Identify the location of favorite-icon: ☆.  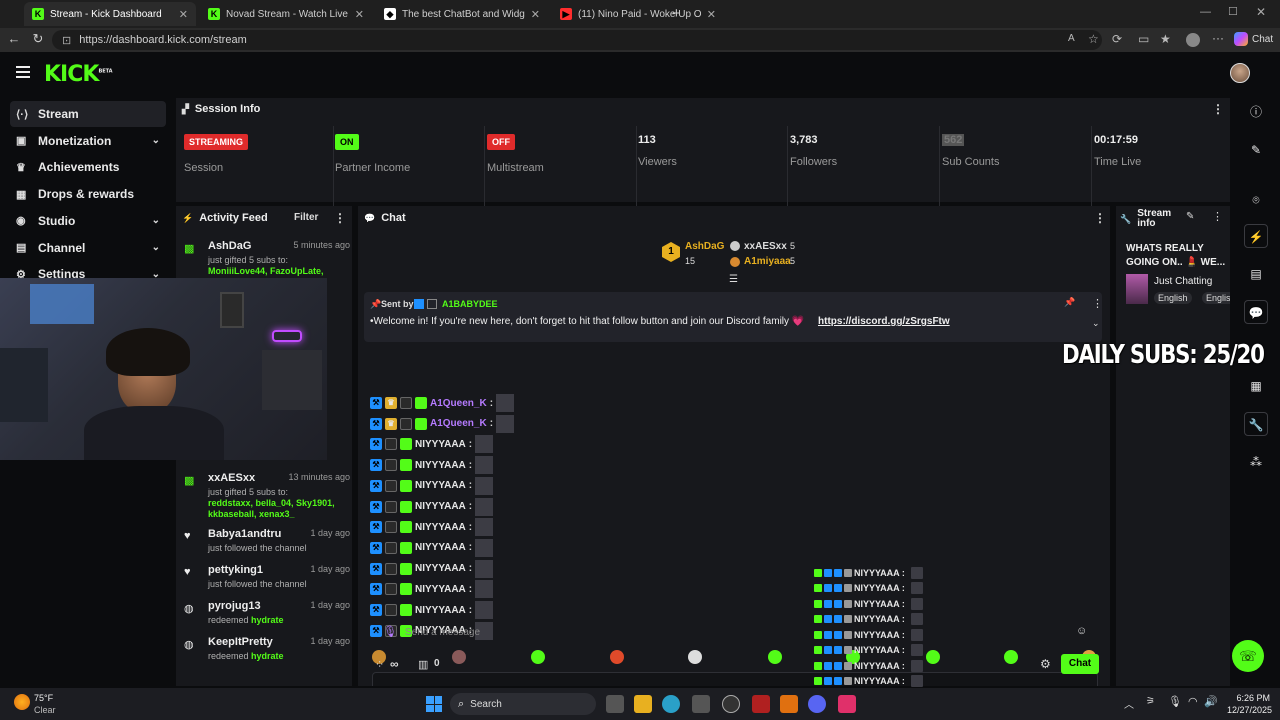
(1093, 39).